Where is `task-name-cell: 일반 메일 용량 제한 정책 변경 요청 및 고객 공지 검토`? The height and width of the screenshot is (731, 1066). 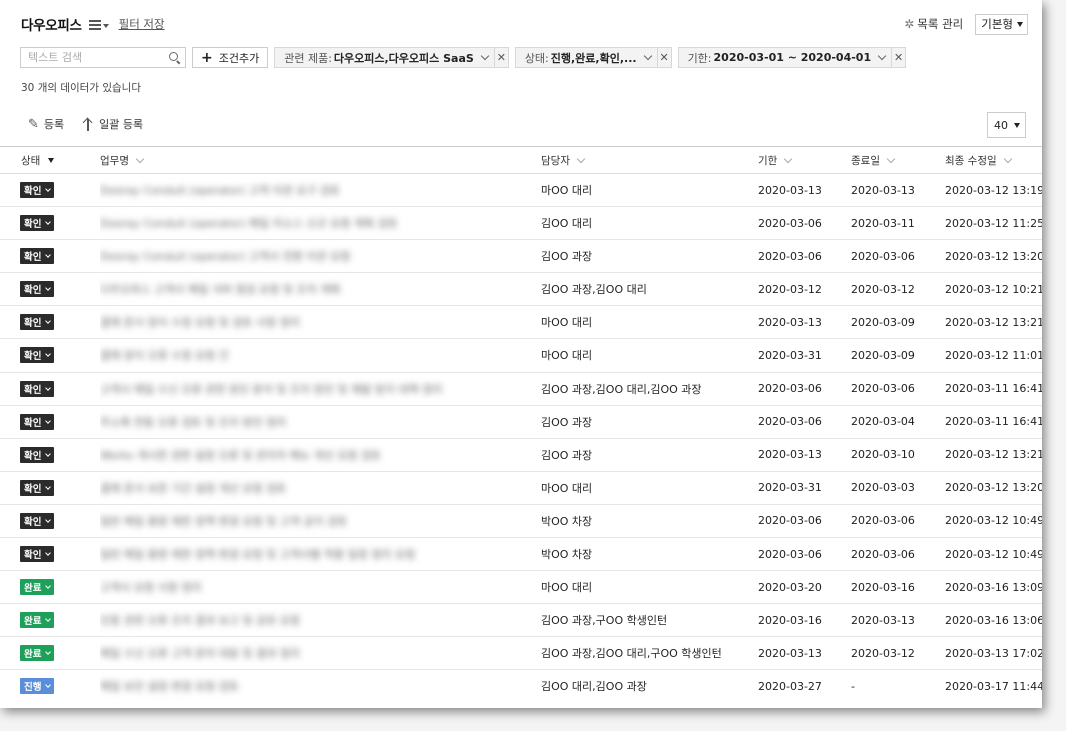 task-name-cell: 일반 메일 용량 제한 정책 변경 요청 및 고객 공지 검토 is located at coordinates (310, 521).